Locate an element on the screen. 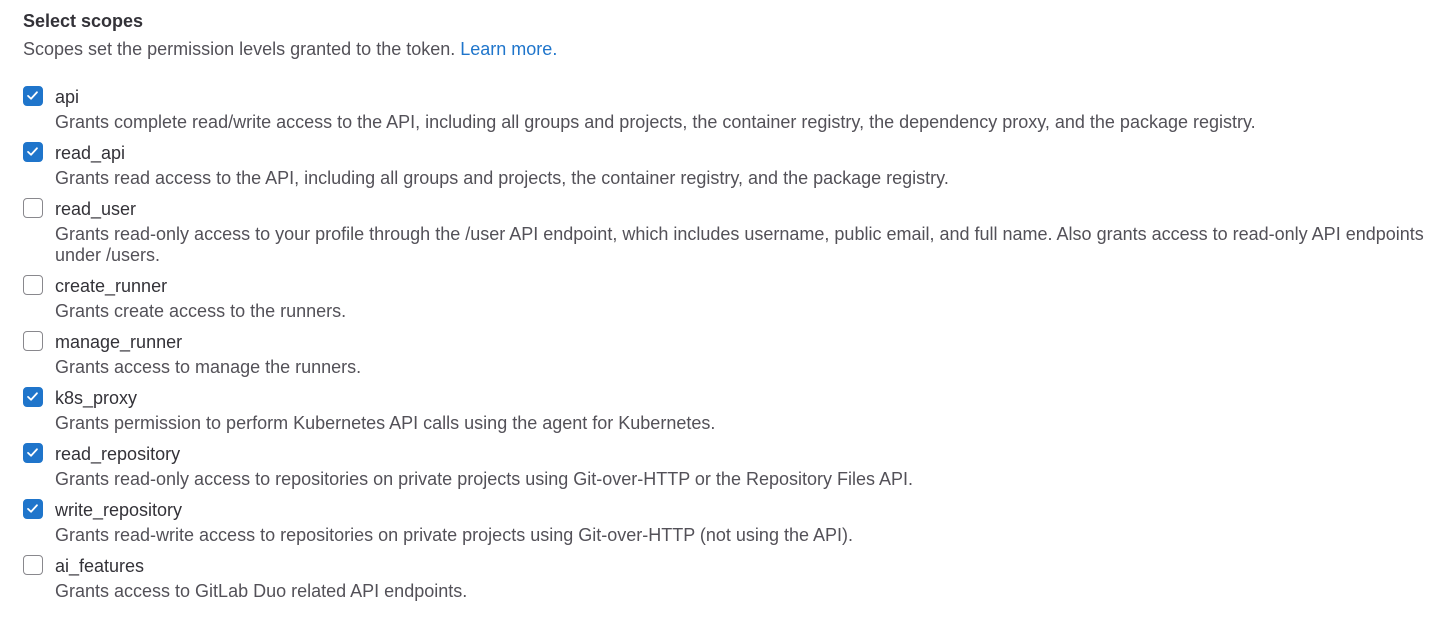 The image size is (1450, 636). scope-name: ai_features is located at coordinates (99, 566).